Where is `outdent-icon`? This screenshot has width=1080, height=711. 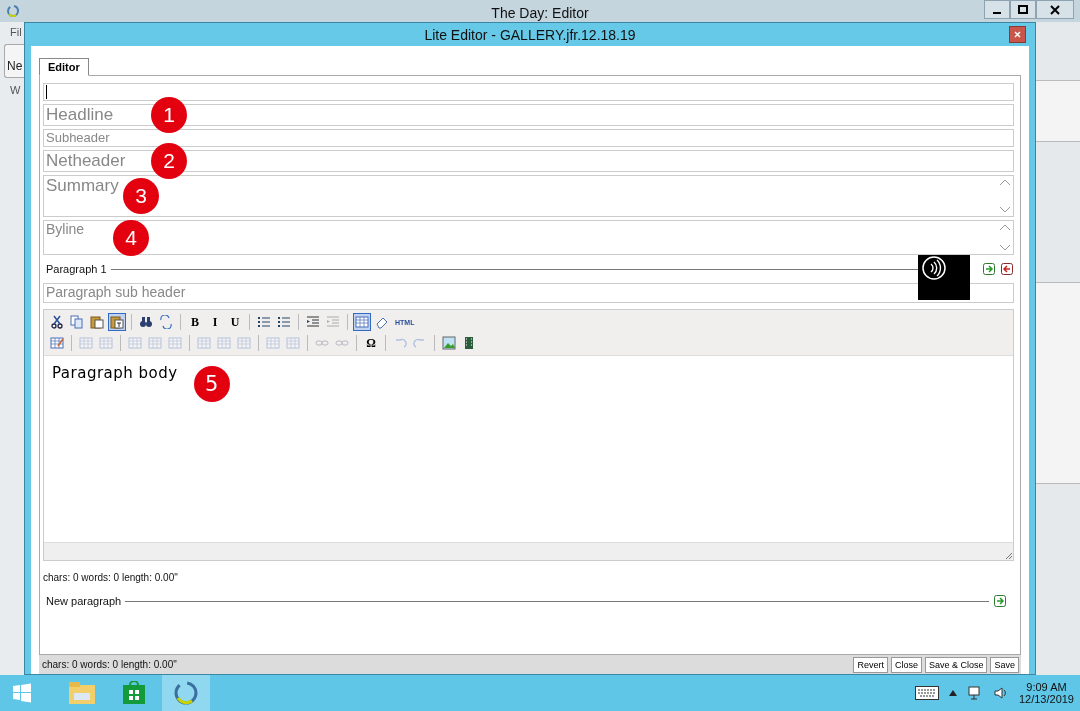 outdent-icon is located at coordinates (313, 322).